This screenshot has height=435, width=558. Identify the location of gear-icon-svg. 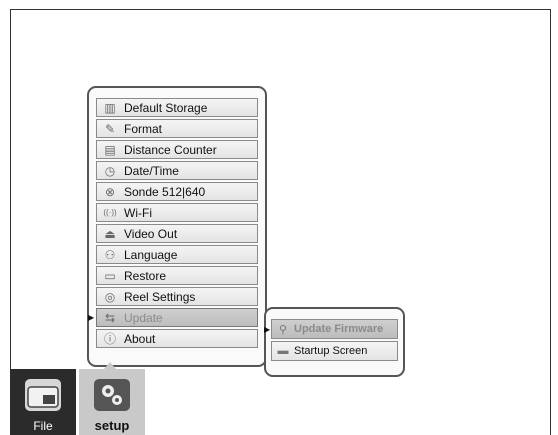
(112, 395).